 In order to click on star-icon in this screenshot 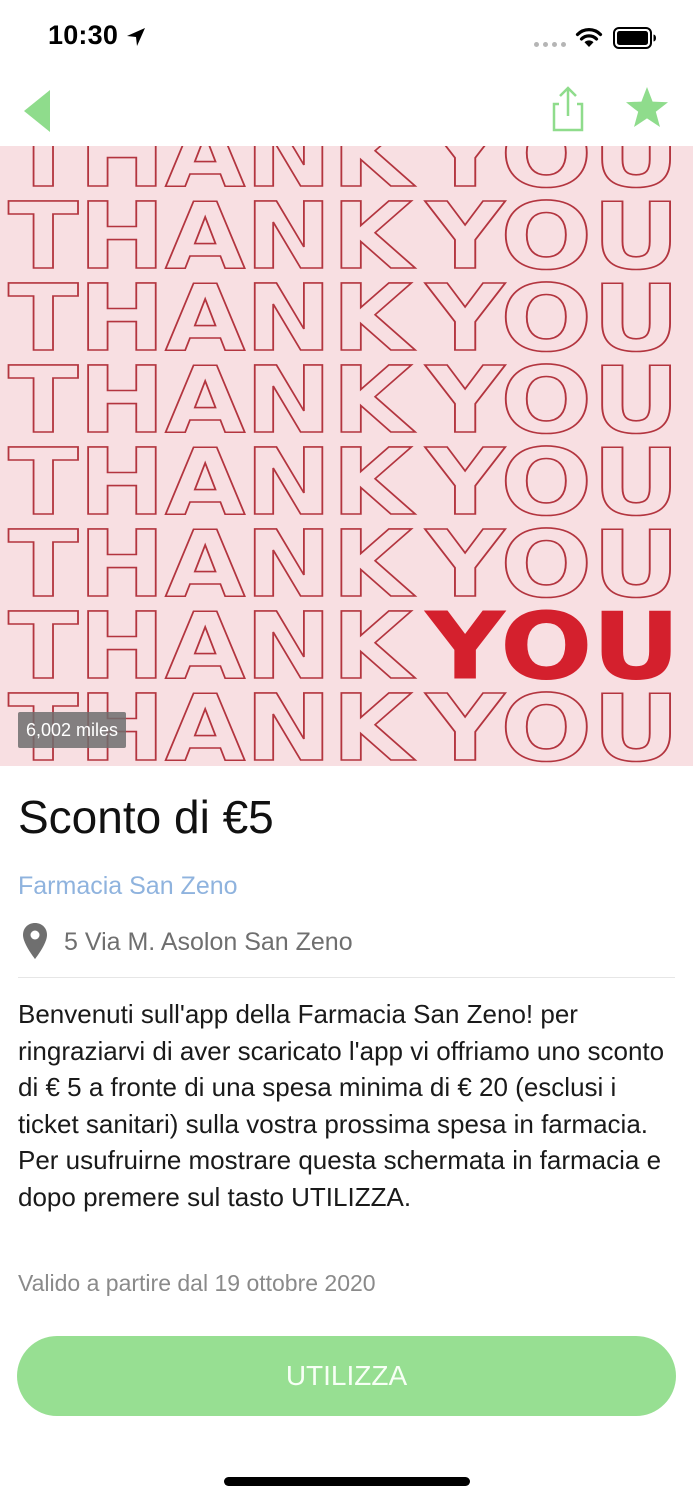, I will do `click(647, 108)`.